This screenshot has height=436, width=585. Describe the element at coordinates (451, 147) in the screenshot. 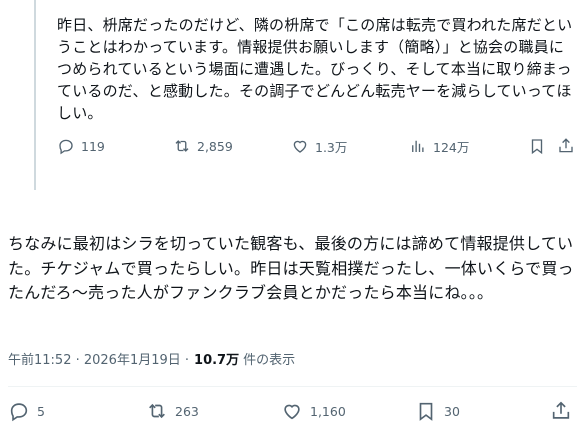

I see `quoted-views-count: 124万` at that location.